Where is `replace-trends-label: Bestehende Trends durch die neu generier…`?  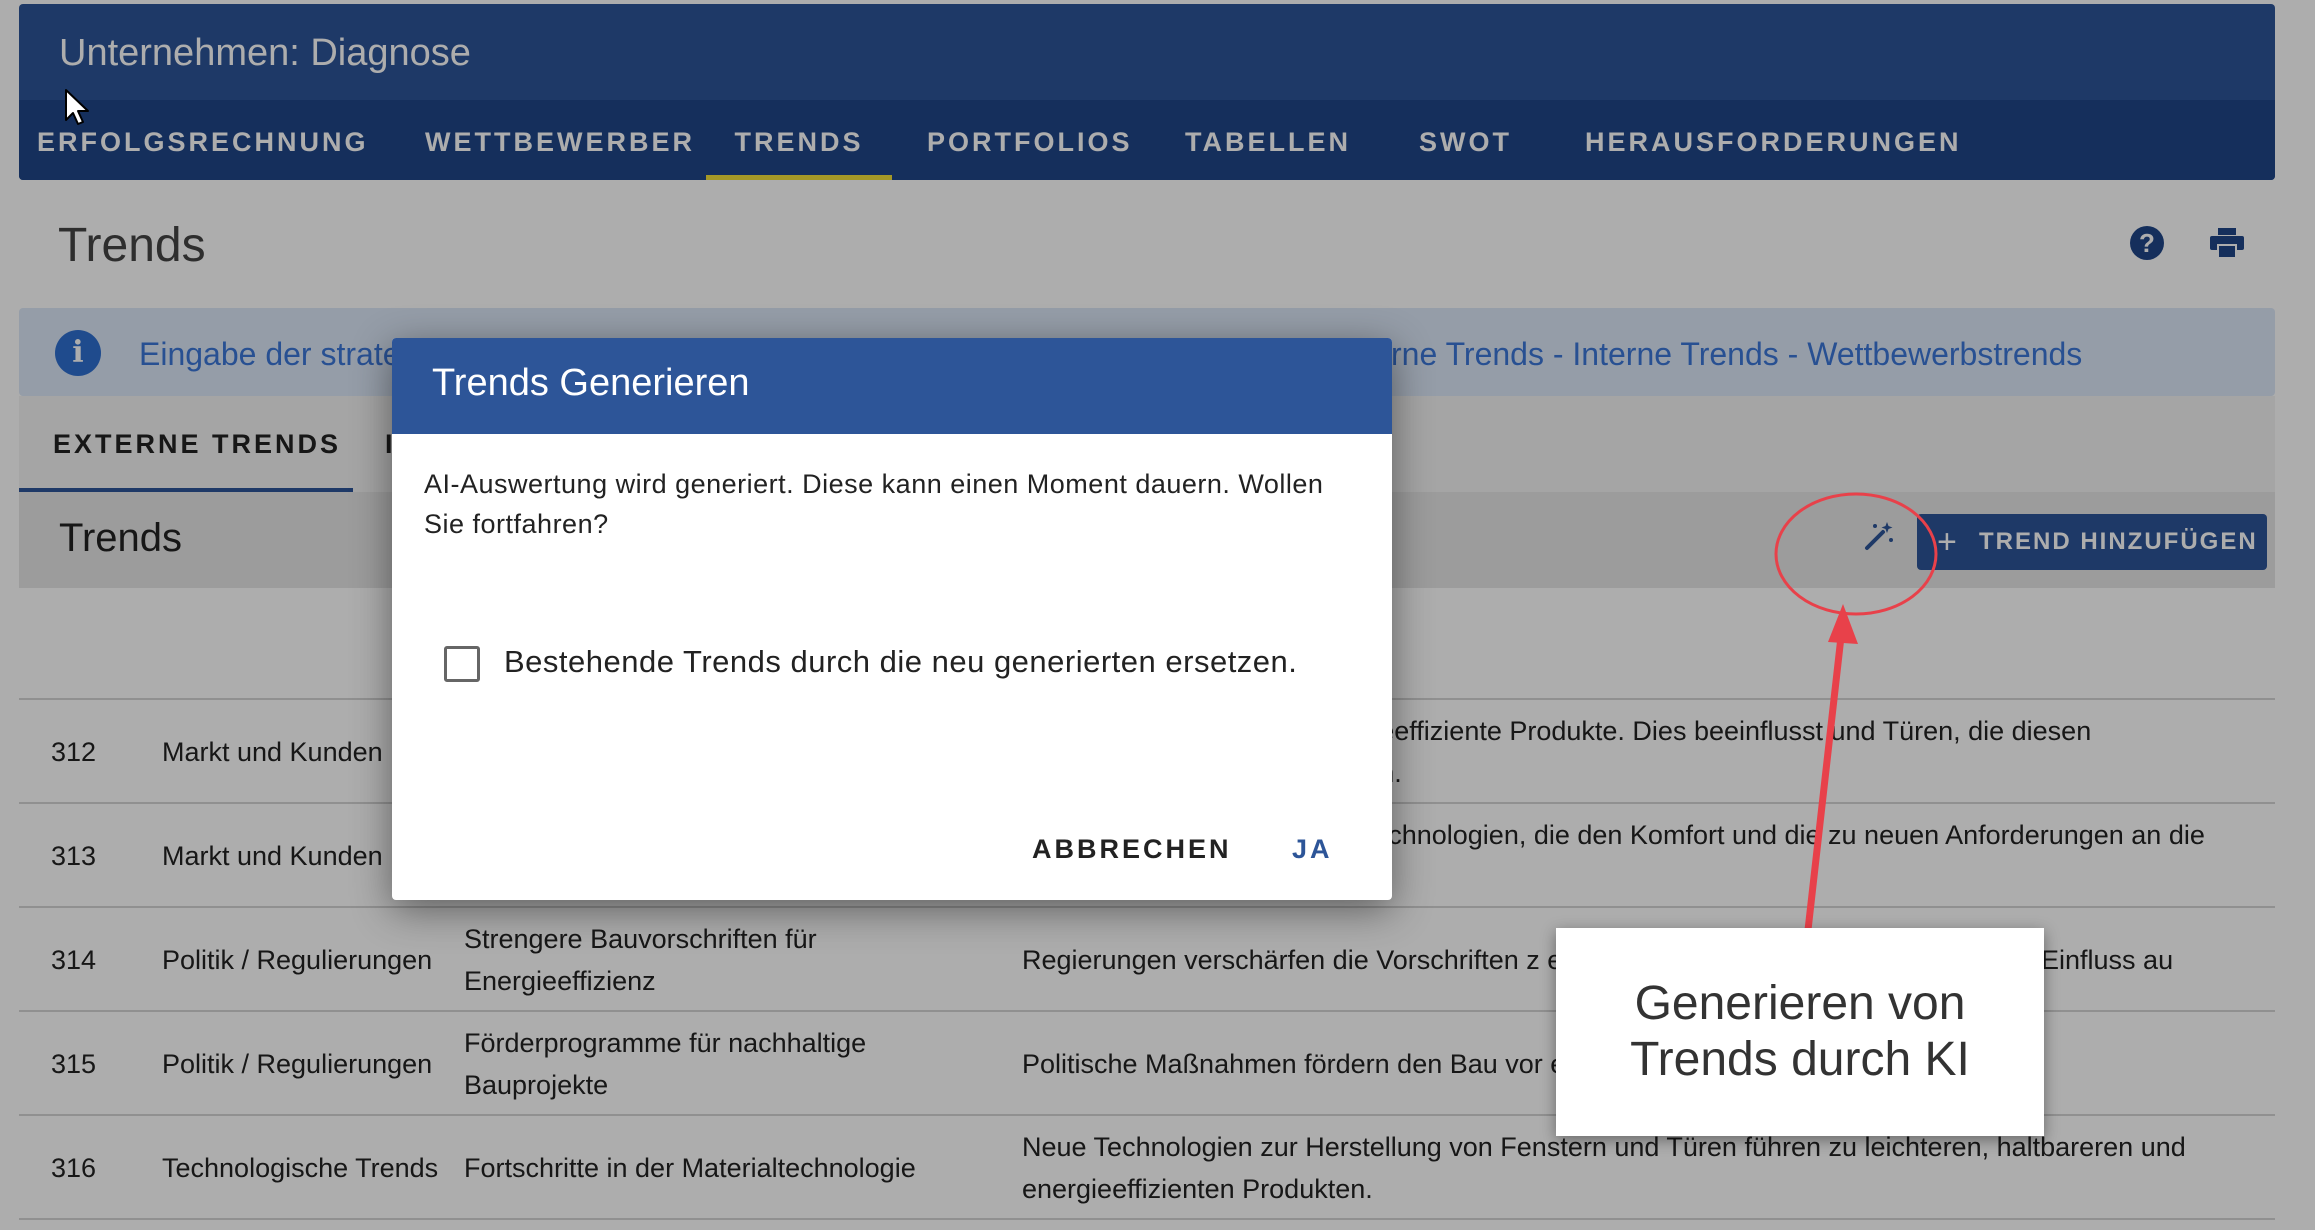
replace-trends-label: Bestehende Trends durch die neu generier… is located at coordinates (900, 662).